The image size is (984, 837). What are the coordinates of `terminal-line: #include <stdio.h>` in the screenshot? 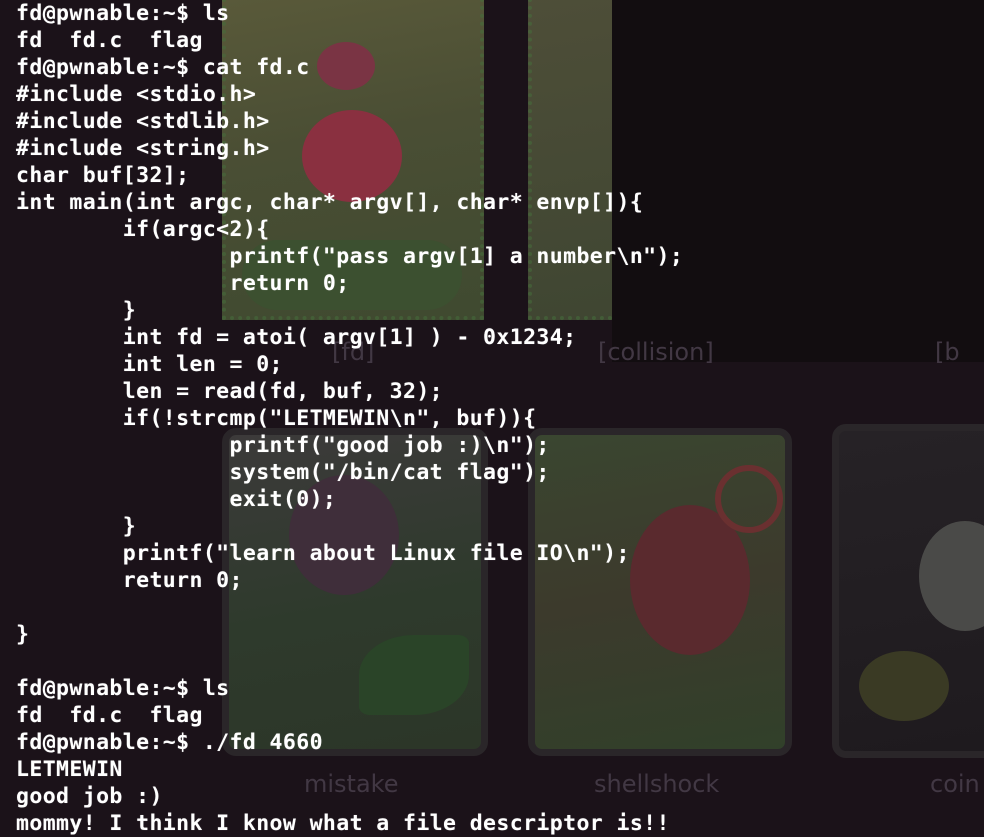 It's located at (136, 94).